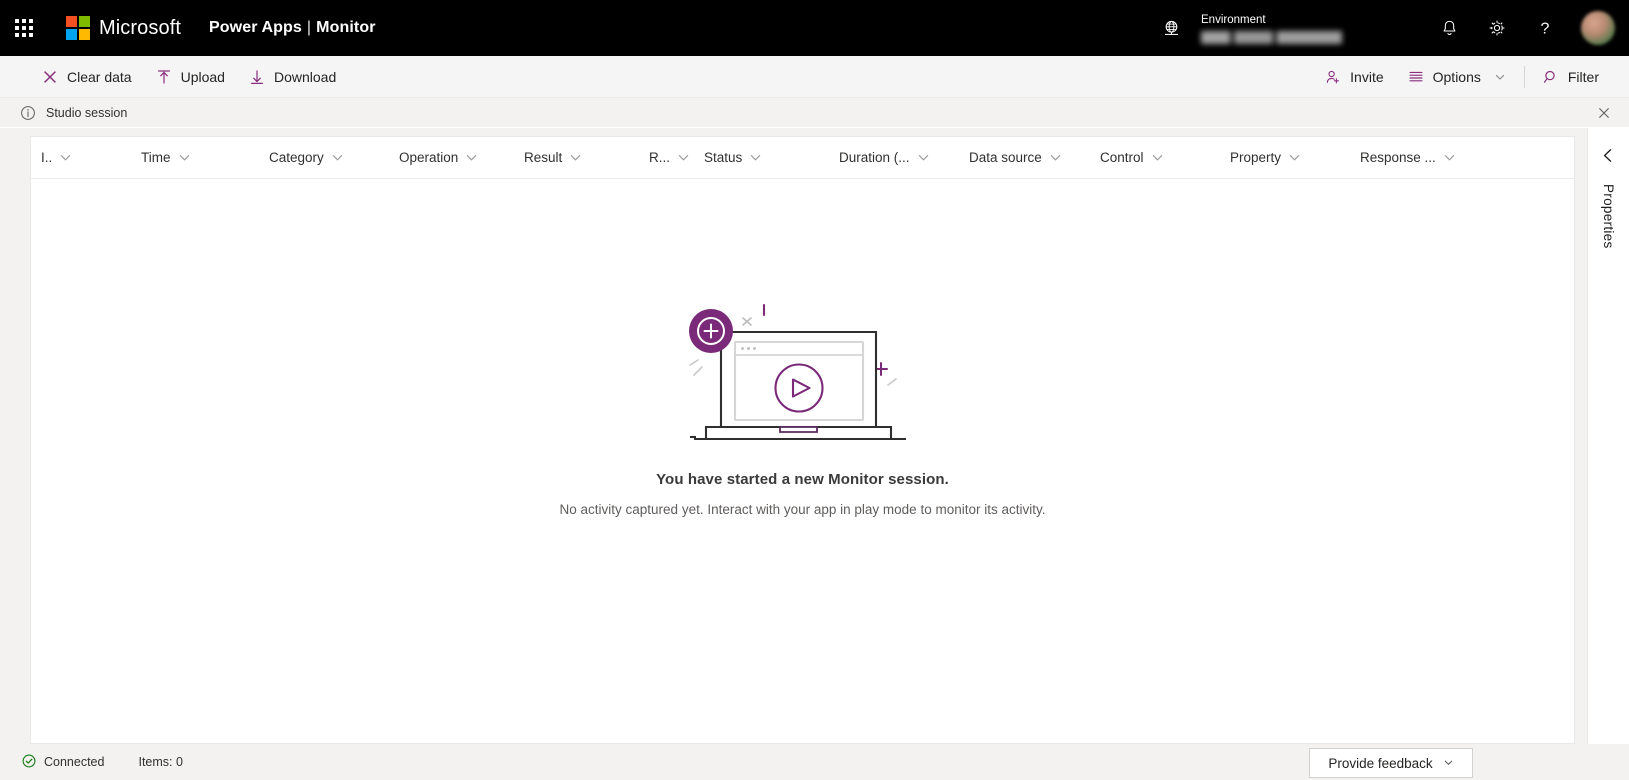  I want to click on bell-icon, so click(1449, 27).